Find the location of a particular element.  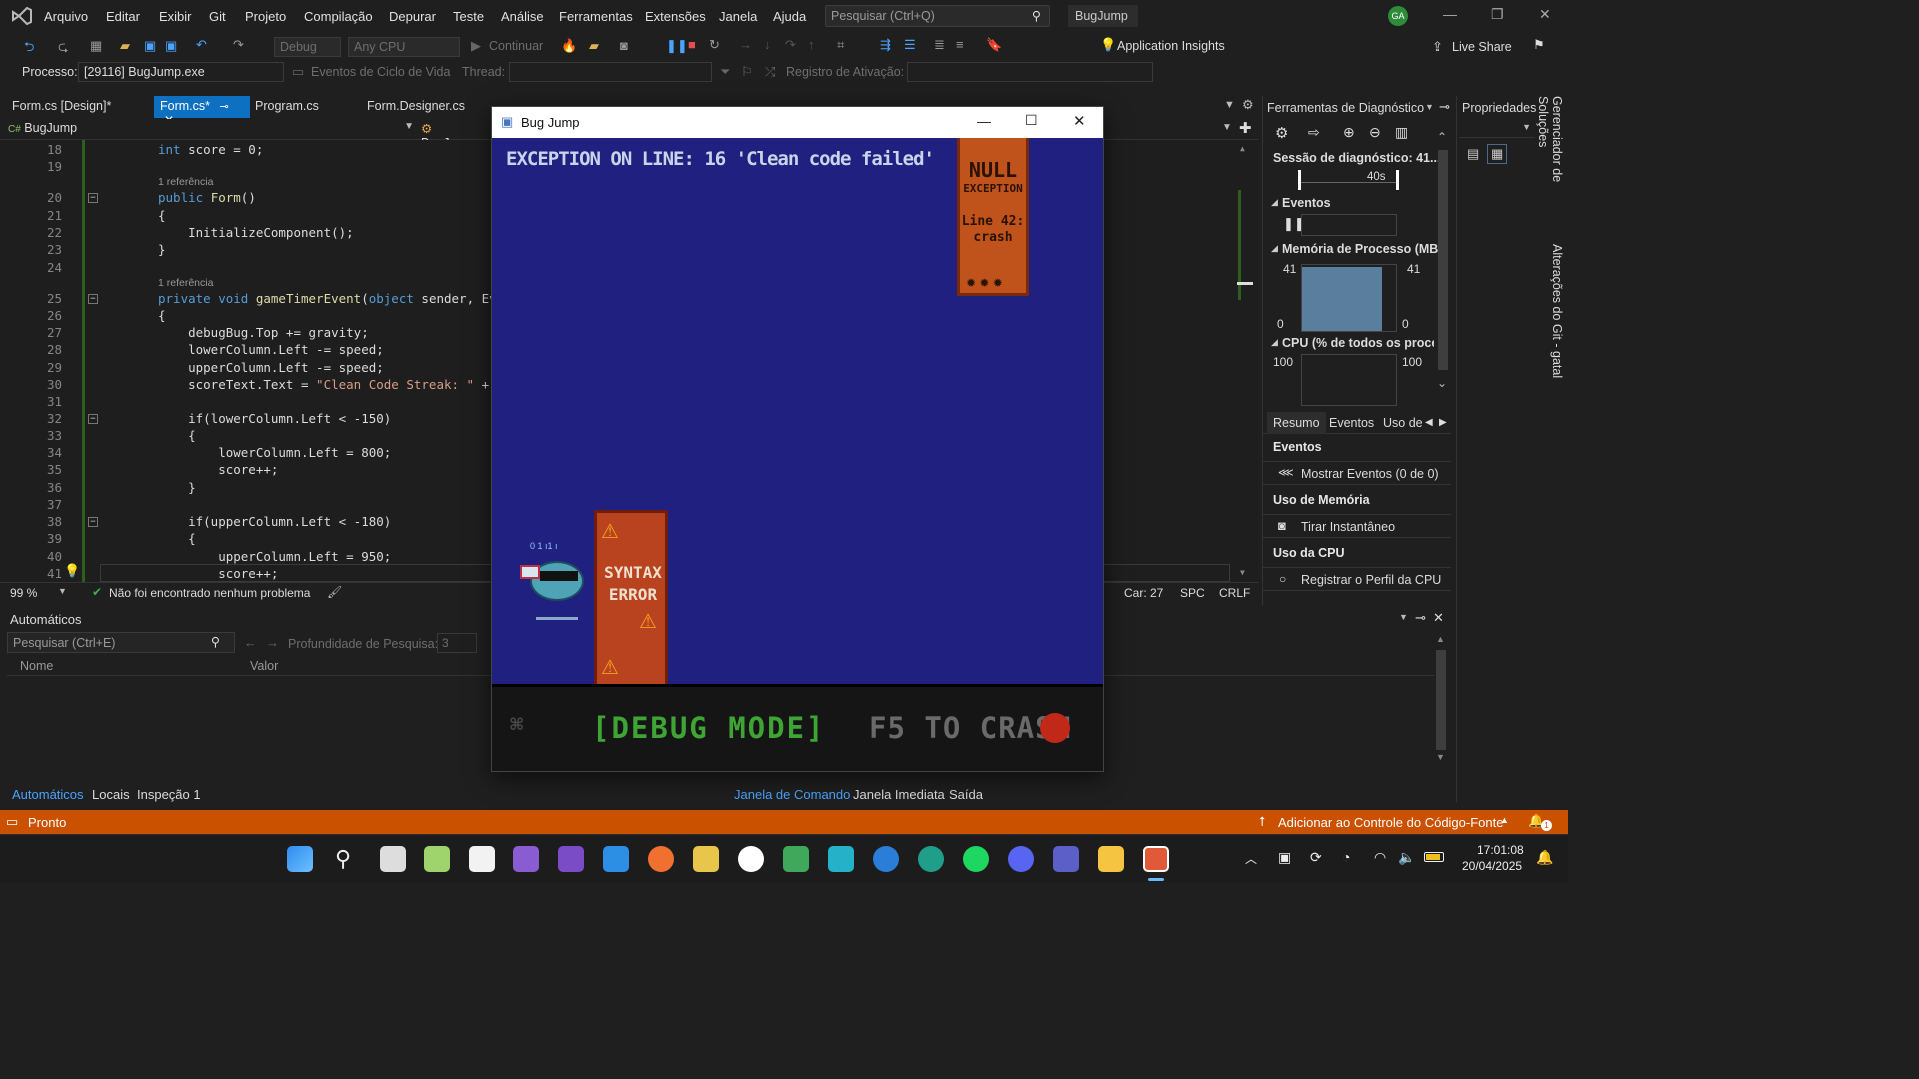

cursor-position: Car: 27 is located at coordinates (1143, 593).